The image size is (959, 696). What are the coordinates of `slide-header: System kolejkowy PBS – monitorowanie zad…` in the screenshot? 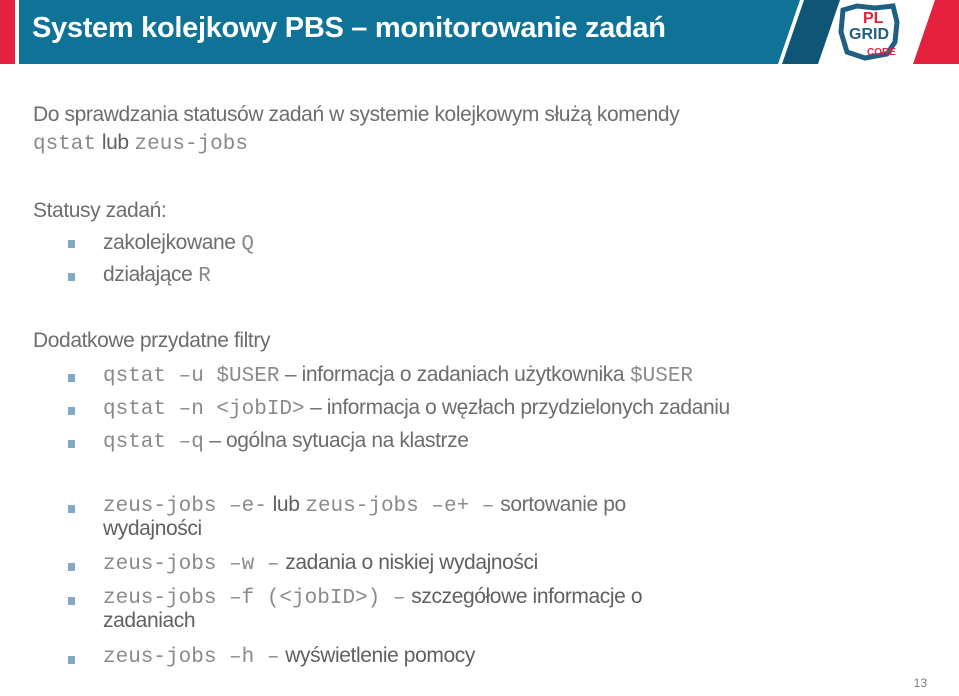 It's located at (479, 32).